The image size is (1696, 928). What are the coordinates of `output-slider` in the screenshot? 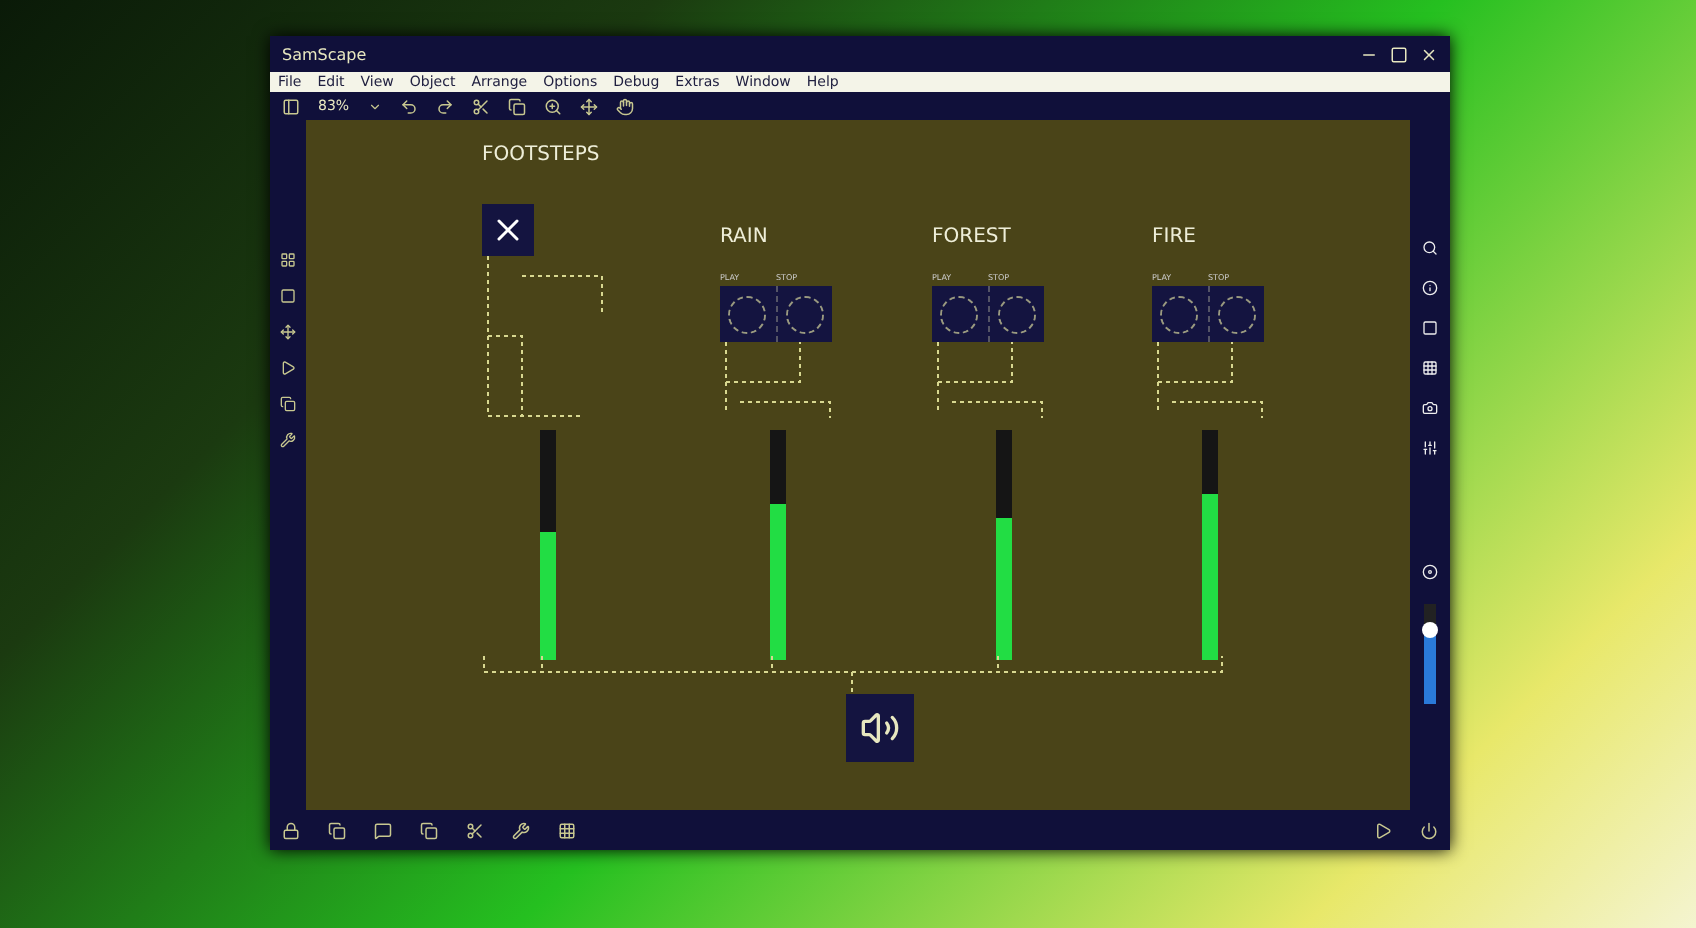 It's located at (1430, 654).